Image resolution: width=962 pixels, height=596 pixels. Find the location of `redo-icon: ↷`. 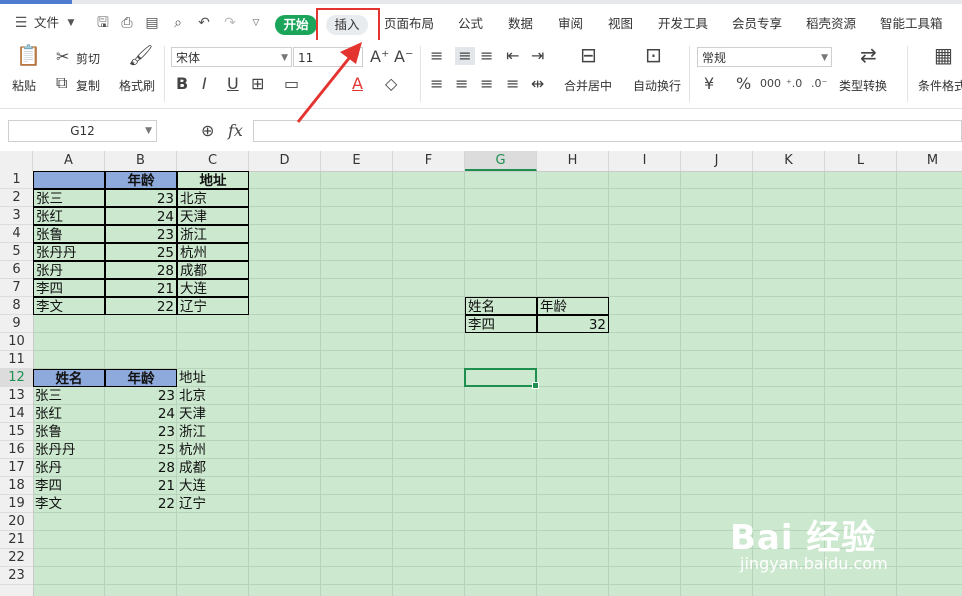

redo-icon: ↷ is located at coordinates (230, 23).